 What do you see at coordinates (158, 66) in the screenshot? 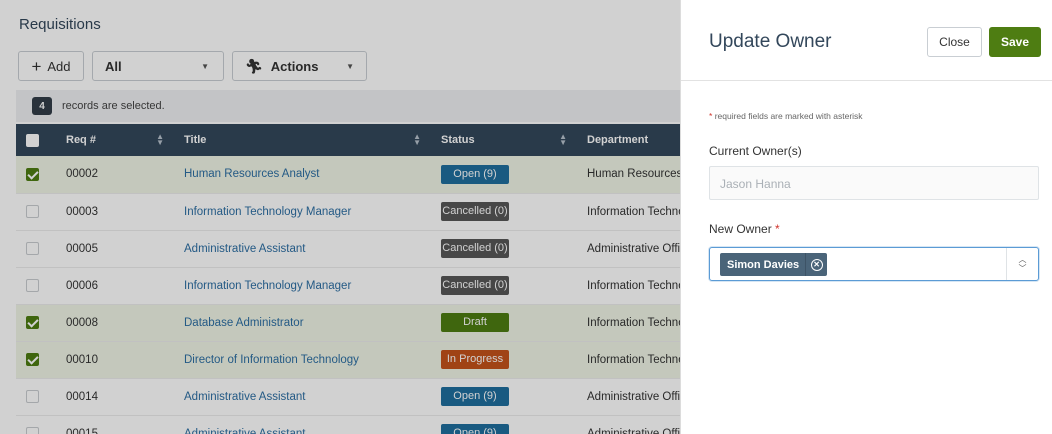
I see `filter-select: All ▼` at bounding box center [158, 66].